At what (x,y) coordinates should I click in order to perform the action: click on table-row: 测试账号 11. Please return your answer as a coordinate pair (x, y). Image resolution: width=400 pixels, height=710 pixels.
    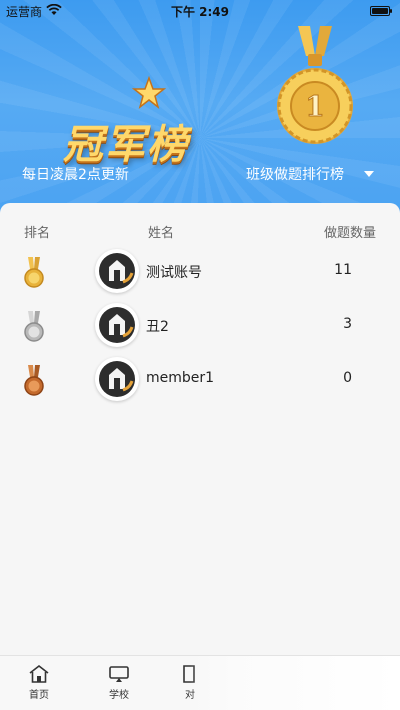
    Looking at the image, I should click on (200, 272).